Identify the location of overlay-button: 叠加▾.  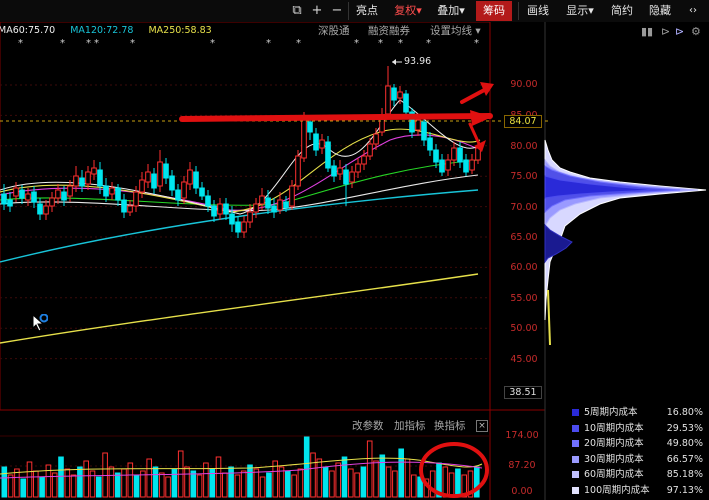
(451, 11).